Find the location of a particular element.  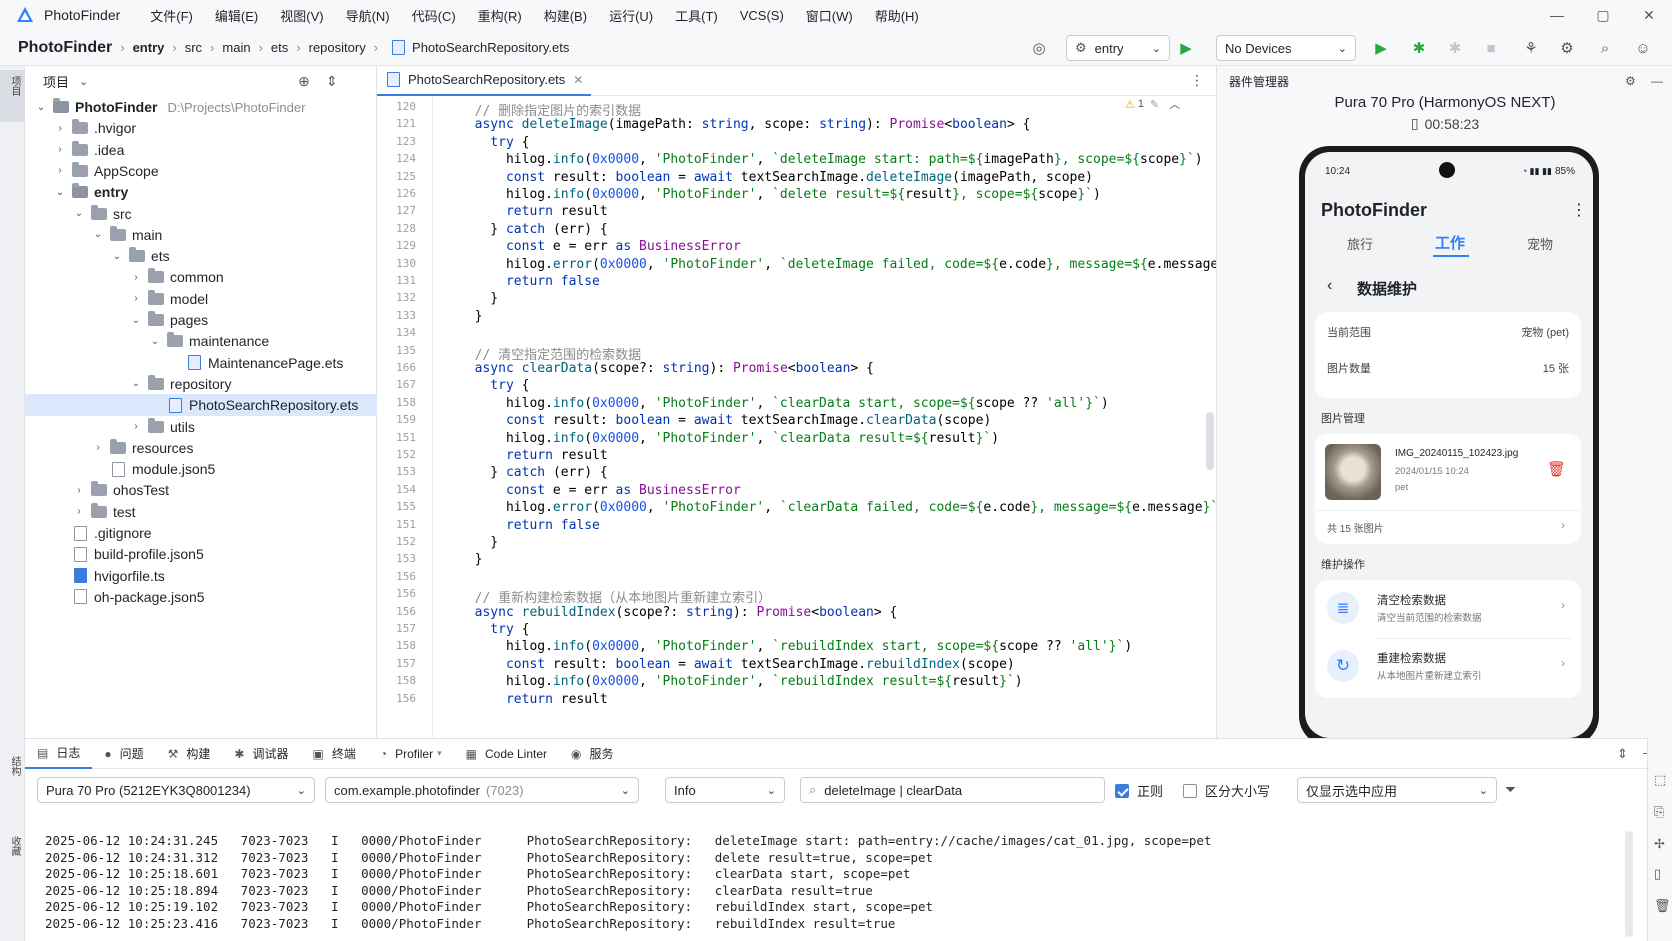

tab-work: 工作 is located at coordinates (1450, 242).